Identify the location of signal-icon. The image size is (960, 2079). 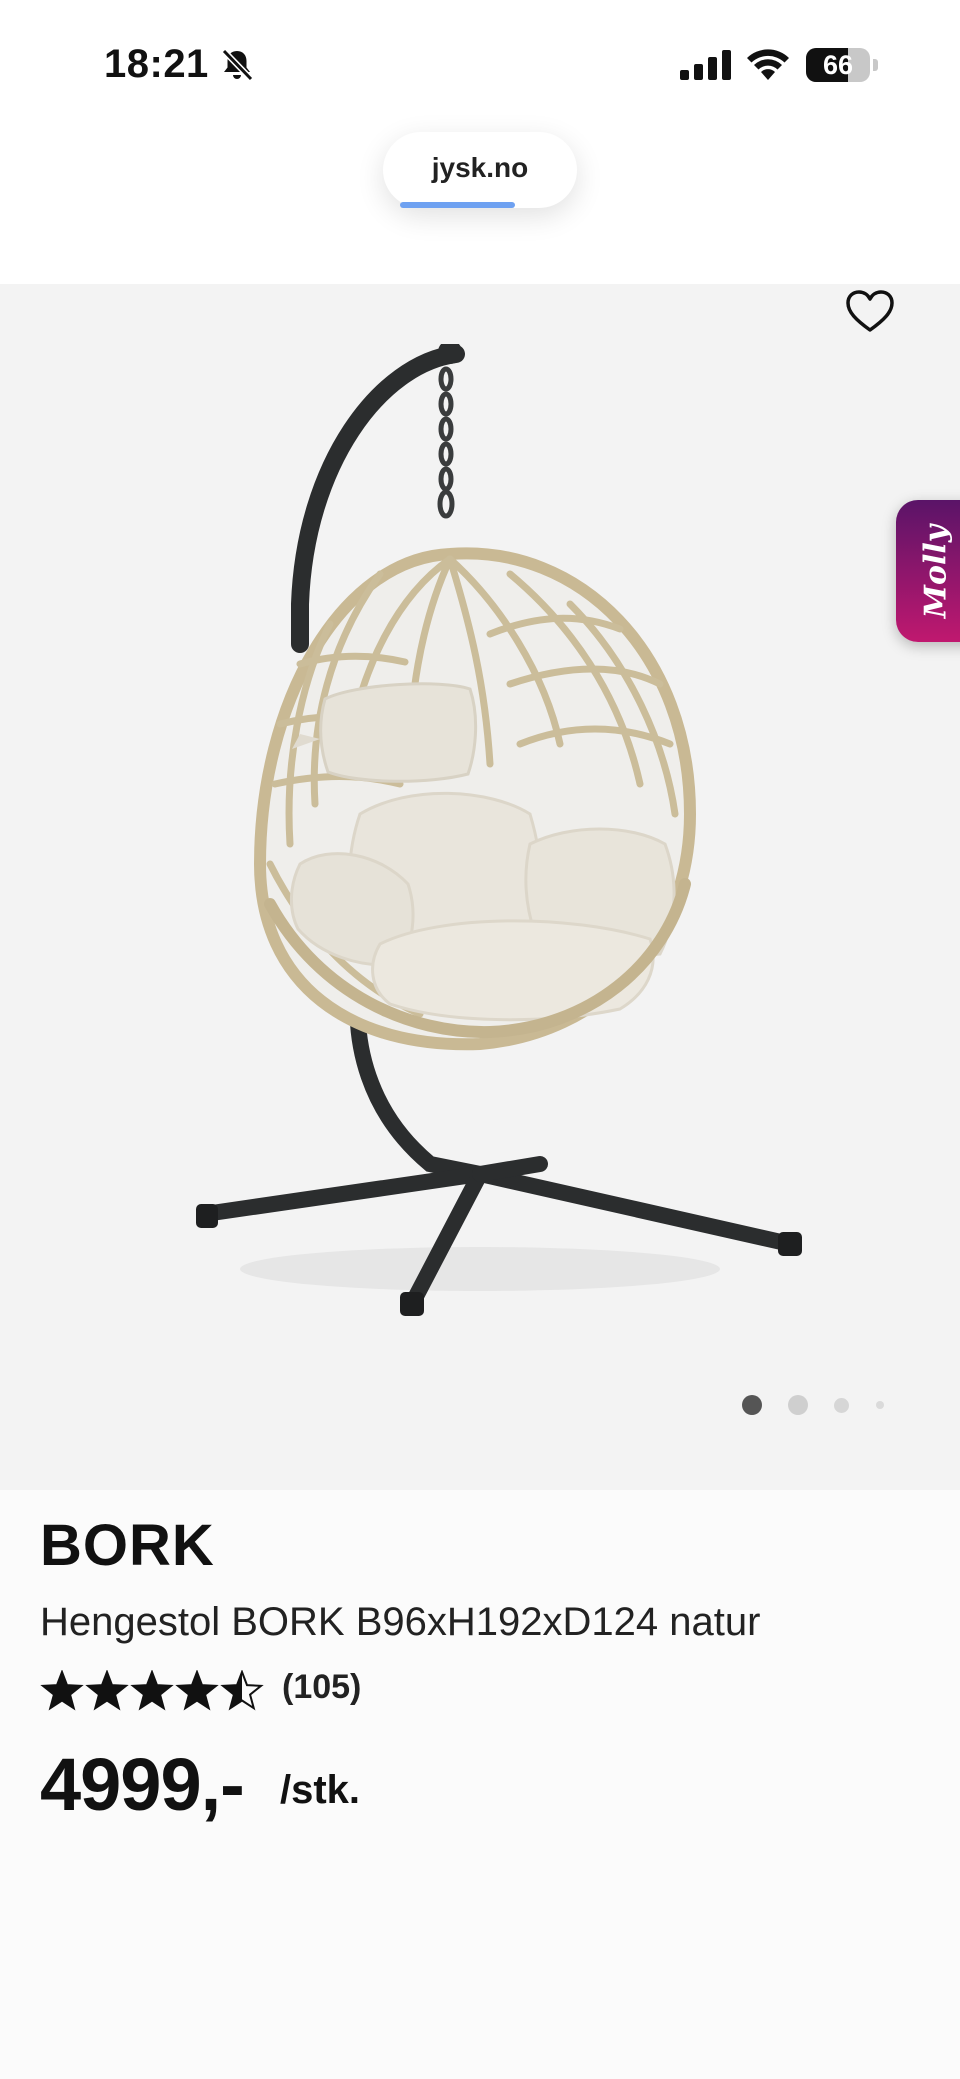
(705, 65).